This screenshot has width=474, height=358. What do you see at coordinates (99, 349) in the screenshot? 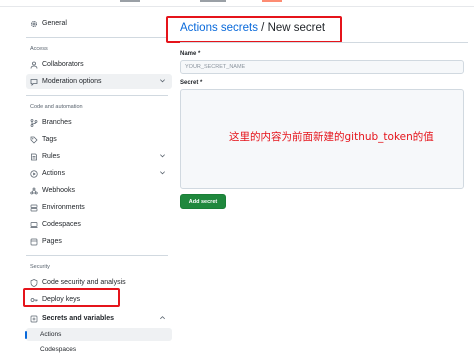
I see `sidebar-subitem-codespaces: Codespaces` at bounding box center [99, 349].